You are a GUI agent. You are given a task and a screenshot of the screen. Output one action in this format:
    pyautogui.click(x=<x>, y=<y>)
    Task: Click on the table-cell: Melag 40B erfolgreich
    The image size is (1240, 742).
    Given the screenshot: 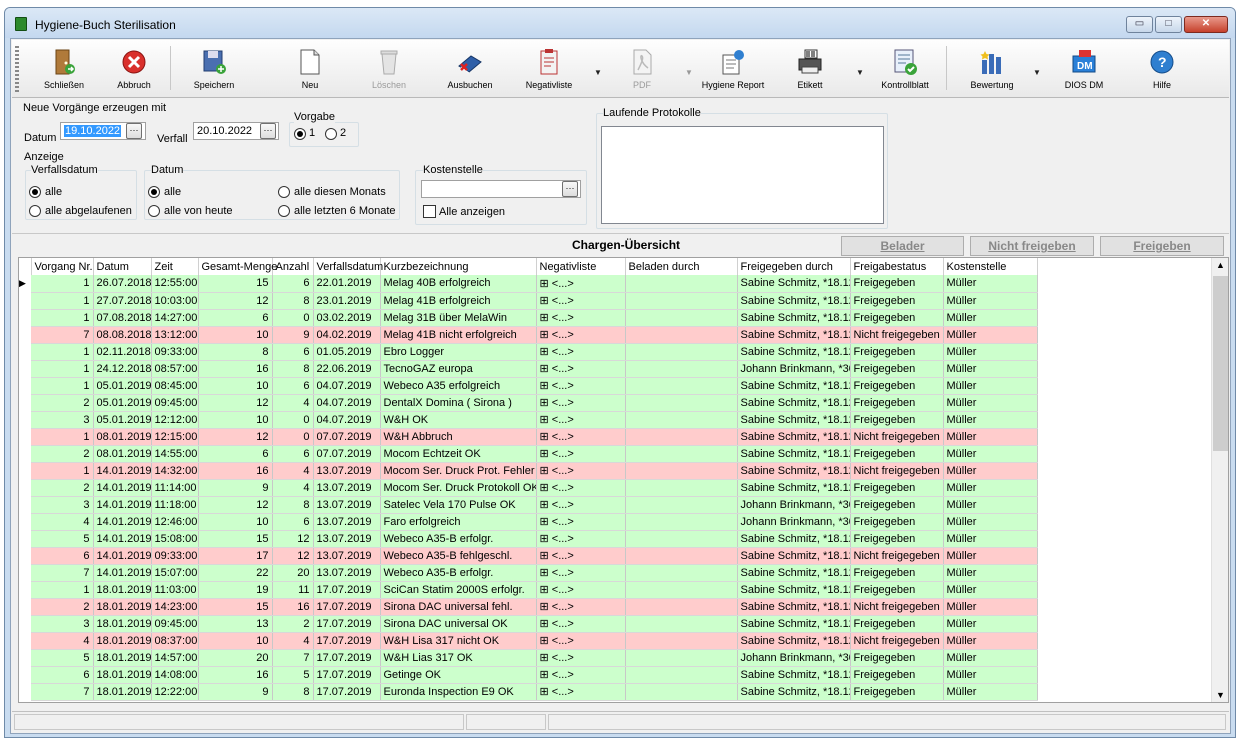 What is the action you would take?
    pyautogui.click(x=458, y=284)
    